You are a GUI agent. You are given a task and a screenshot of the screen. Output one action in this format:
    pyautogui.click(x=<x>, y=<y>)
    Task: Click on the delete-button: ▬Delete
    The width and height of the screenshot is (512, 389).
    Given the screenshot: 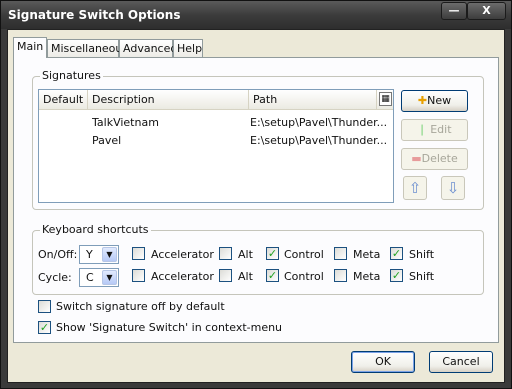 What is the action you would take?
    pyautogui.click(x=434, y=159)
    